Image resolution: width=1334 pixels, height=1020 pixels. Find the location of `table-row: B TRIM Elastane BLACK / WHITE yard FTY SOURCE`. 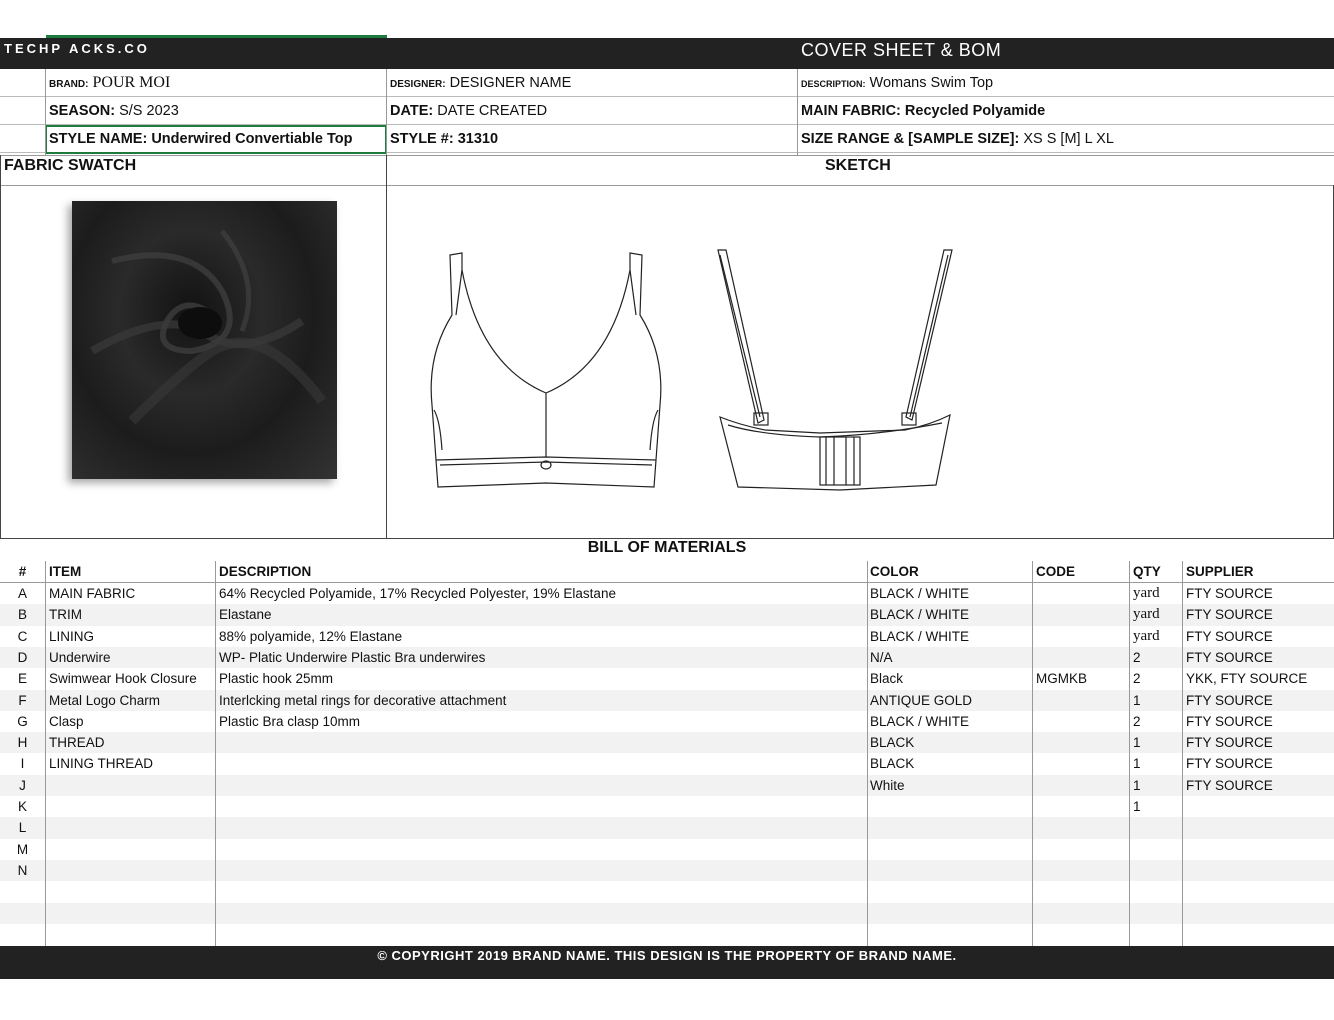

table-row: B TRIM Elastane BLACK / WHITE yard FTY SOURCE is located at coordinates (667, 615).